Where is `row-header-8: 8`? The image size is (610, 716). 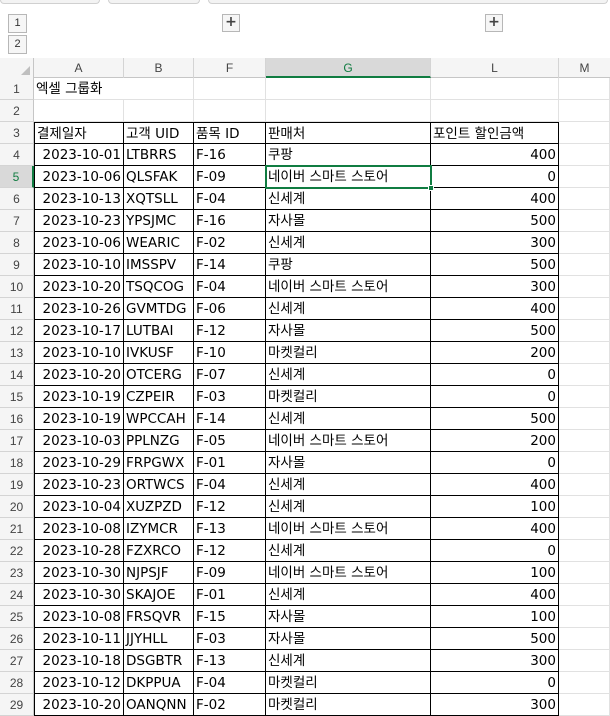 row-header-8: 8 is located at coordinates (17, 243).